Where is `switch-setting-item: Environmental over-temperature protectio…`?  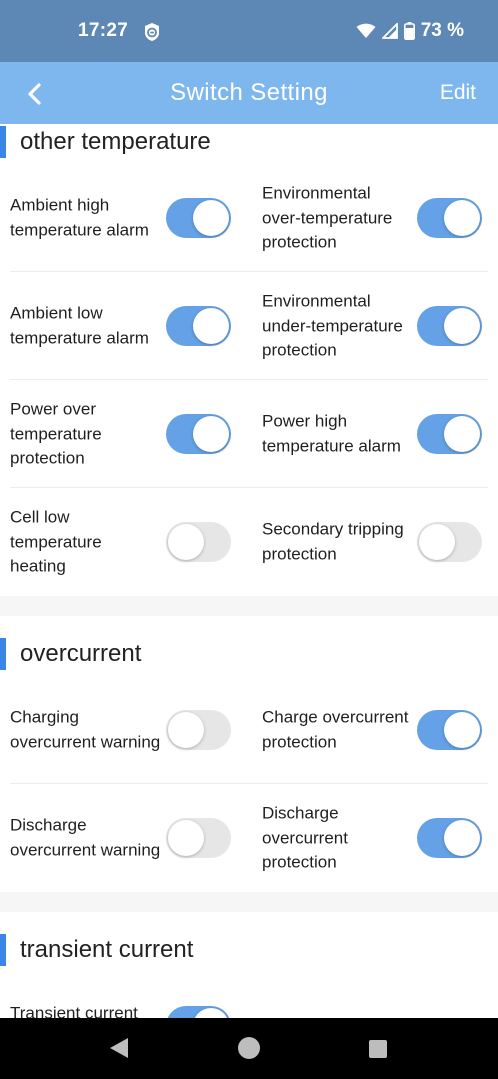
switch-setting-item: Environmental over-temperature protectio… is located at coordinates (380, 218).